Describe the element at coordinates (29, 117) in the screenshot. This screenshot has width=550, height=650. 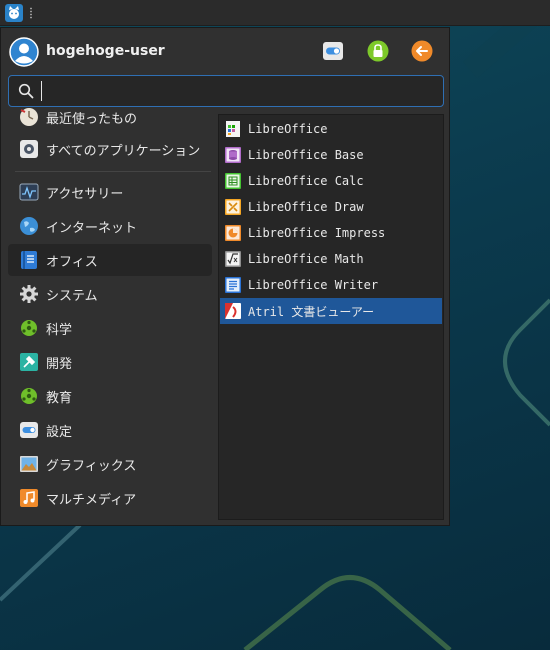
I see `recent-icon` at that location.